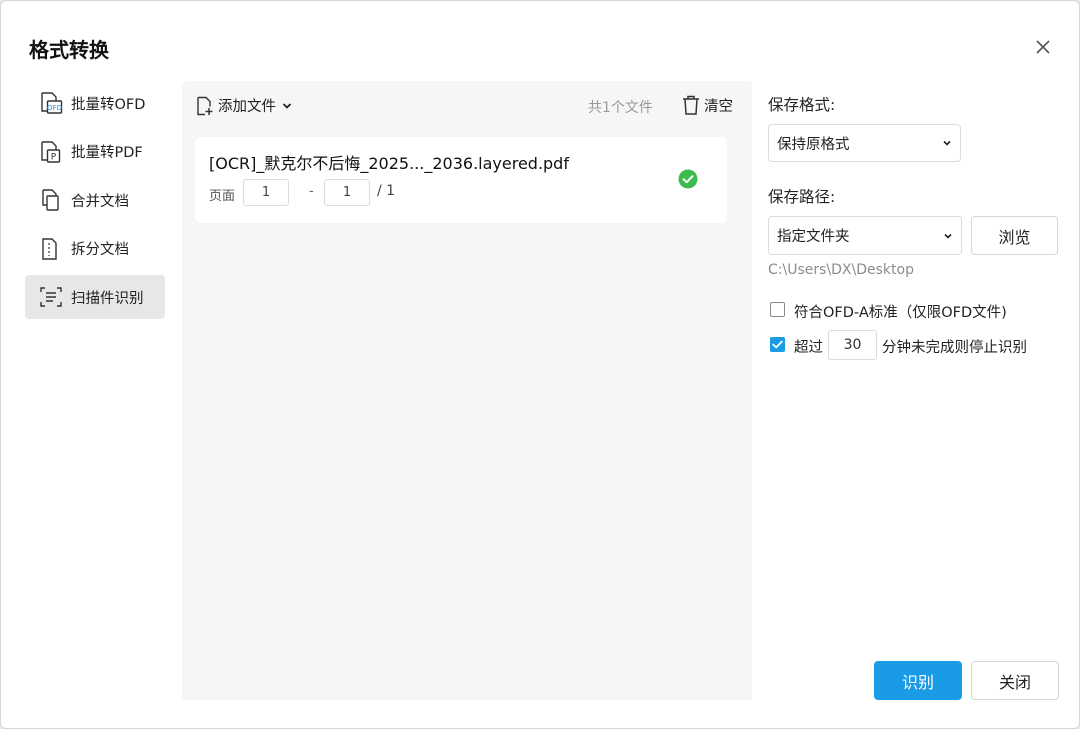  I want to click on pdf-convert-icon: P, so click(51, 152).